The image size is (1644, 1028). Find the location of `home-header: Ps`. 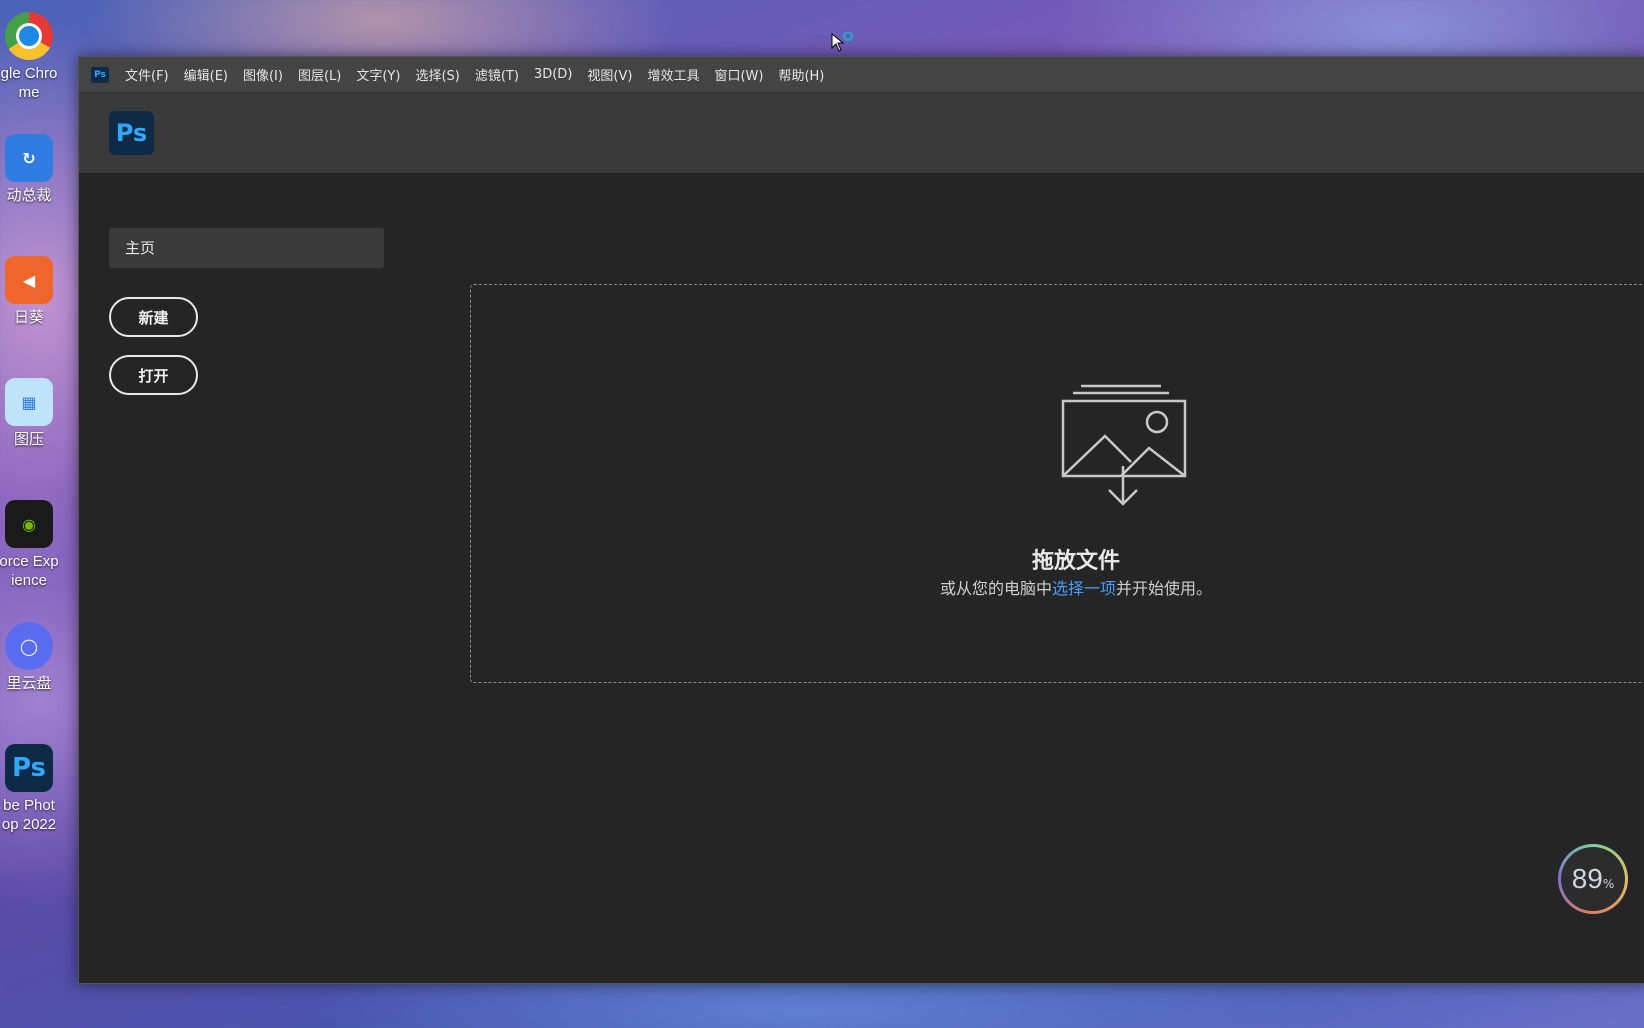

home-header: Ps is located at coordinates (861, 133).